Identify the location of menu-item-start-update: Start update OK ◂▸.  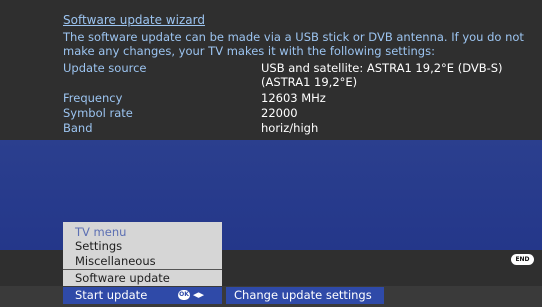
(142, 295).